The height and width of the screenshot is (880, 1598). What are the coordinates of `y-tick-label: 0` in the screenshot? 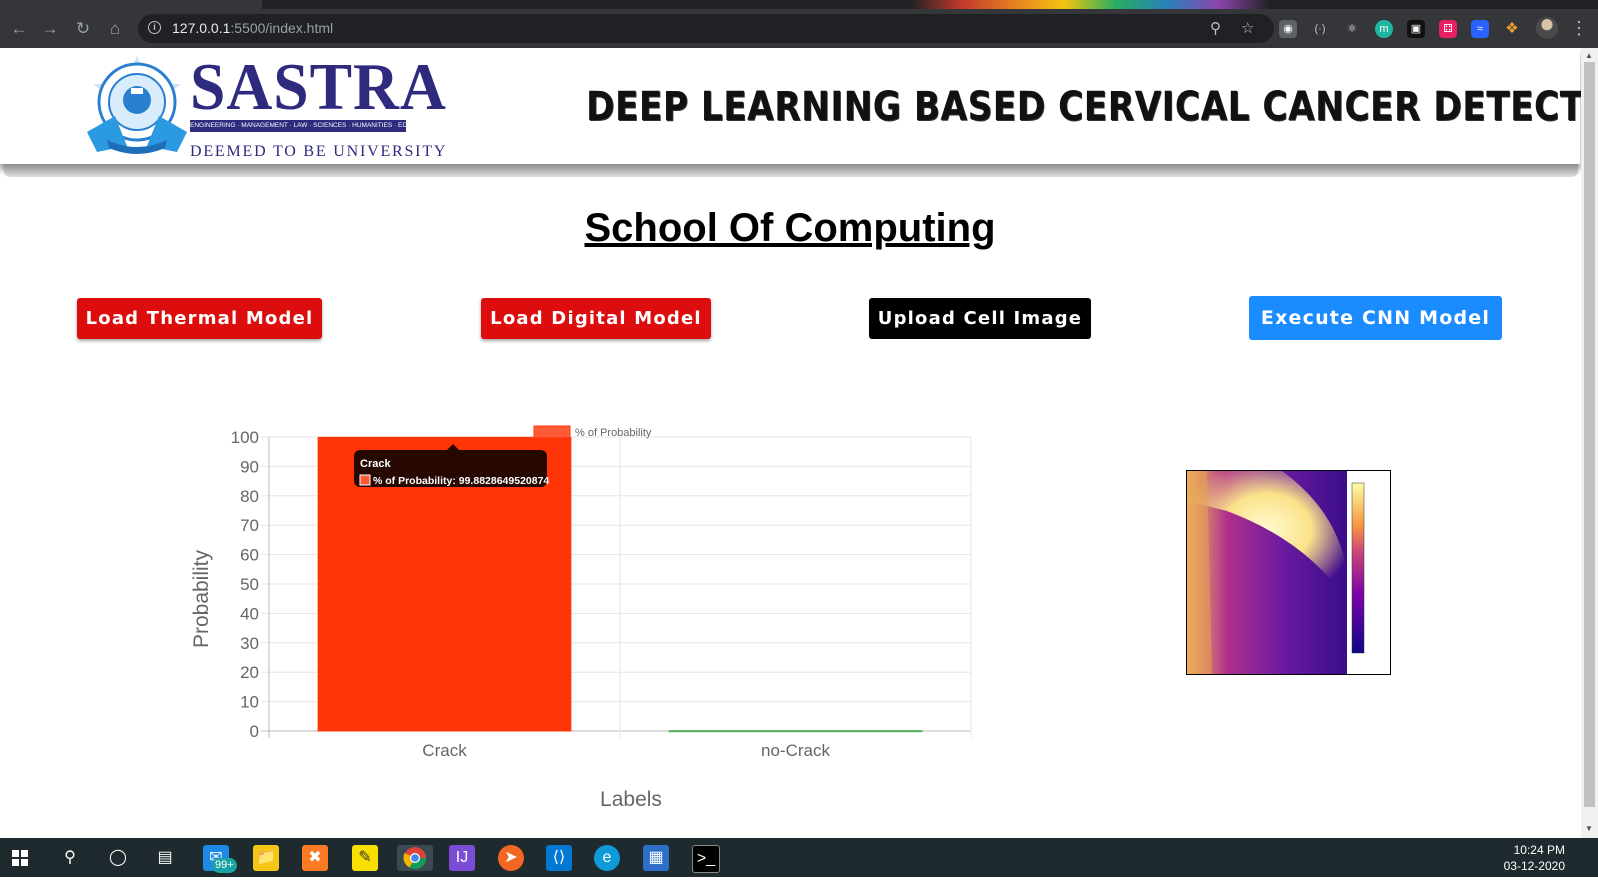 It's located at (254, 731).